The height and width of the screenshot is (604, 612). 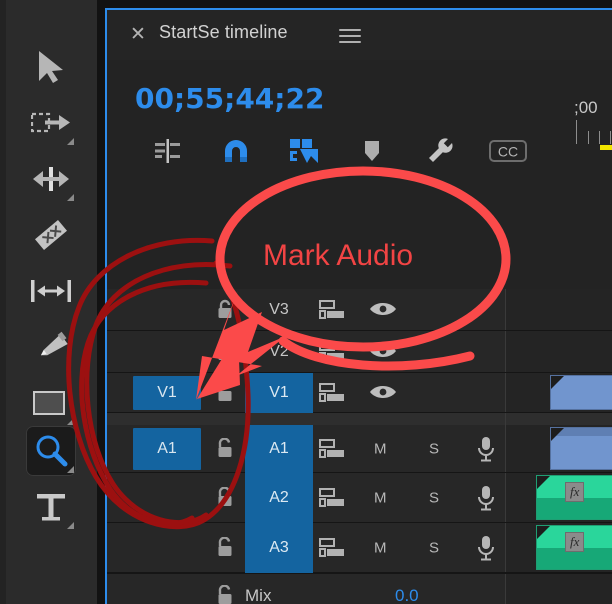 What do you see at coordinates (380, 448) in the screenshot?
I see `mute-button-a1: M` at bounding box center [380, 448].